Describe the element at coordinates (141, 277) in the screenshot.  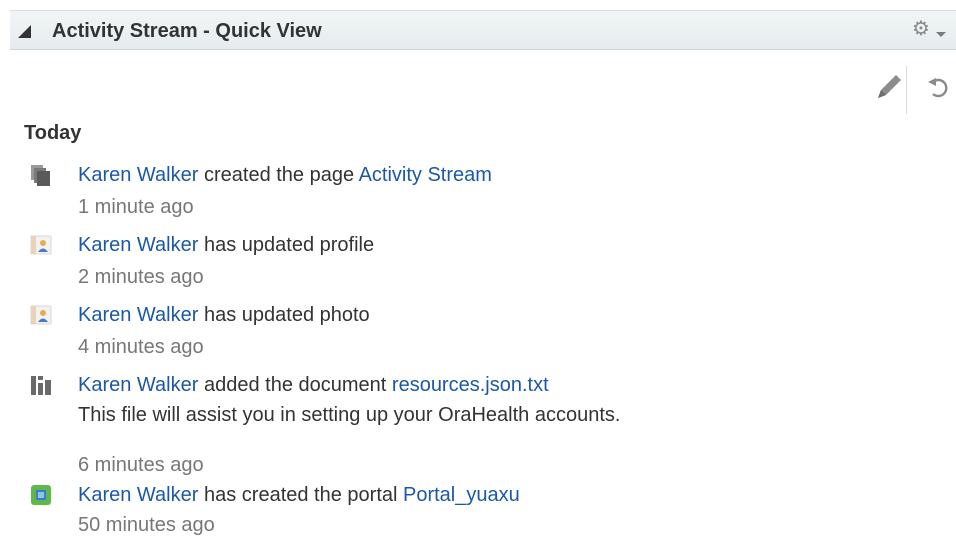
I see `activity-time: 2 minutes ago` at that location.